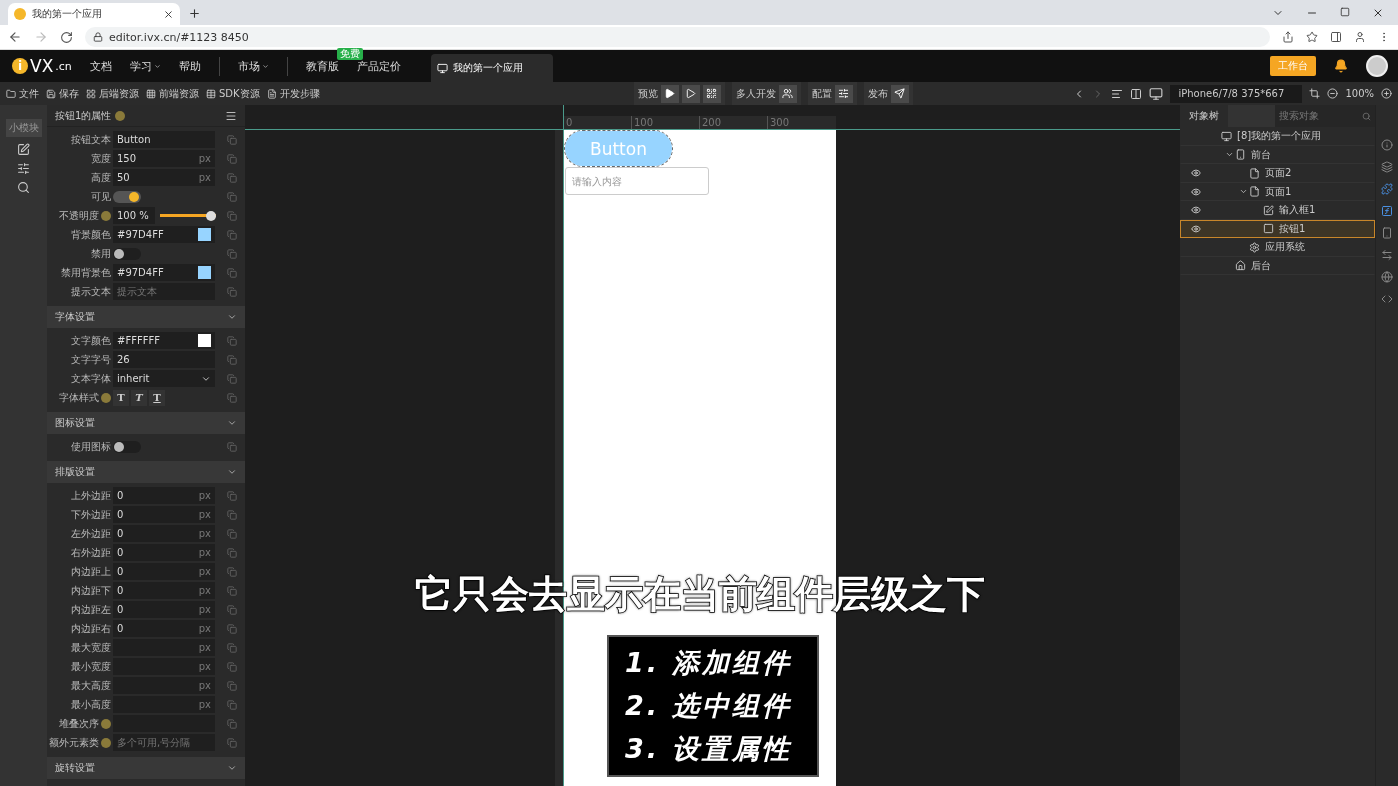 The height and width of the screenshot is (786, 1398). What do you see at coordinates (1136, 93) in the screenshot?
I see `distribute-icon` at bounding box center [1136, 93].